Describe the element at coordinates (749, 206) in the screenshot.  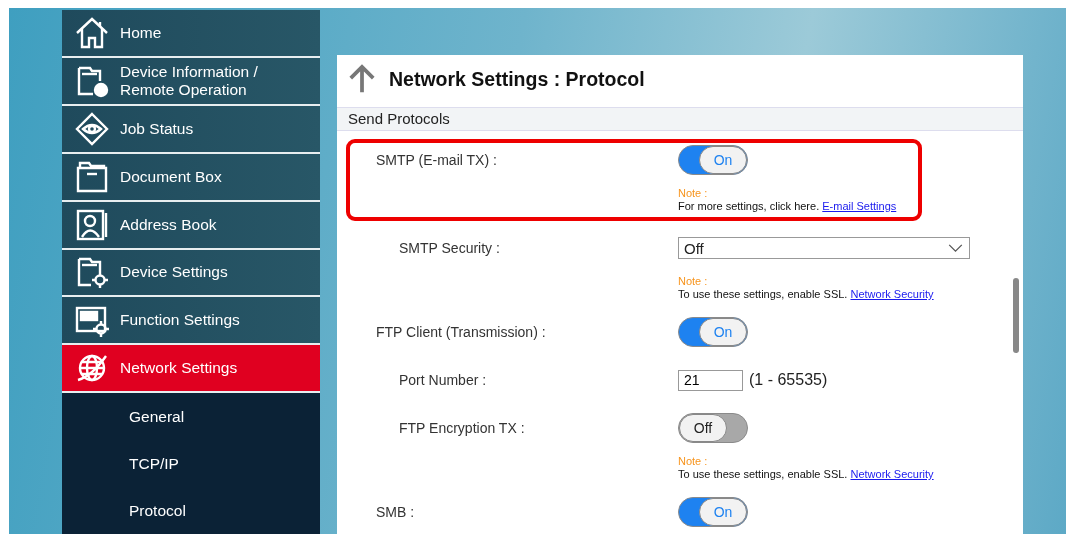
I see `note-text: For more settings, click here.` at that location.